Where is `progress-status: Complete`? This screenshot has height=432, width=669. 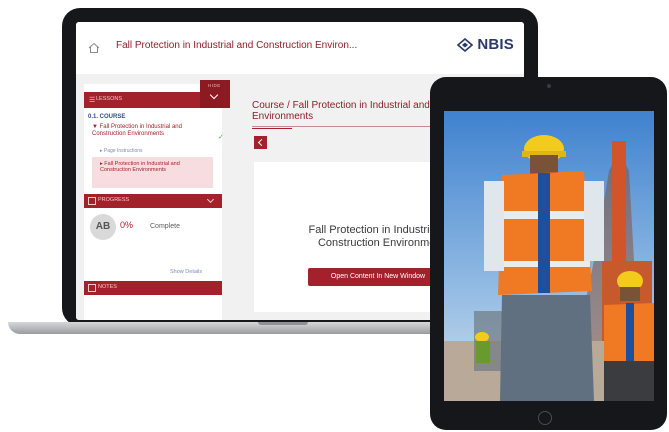
progress-status: Complete is located at coordinates (165, 226).